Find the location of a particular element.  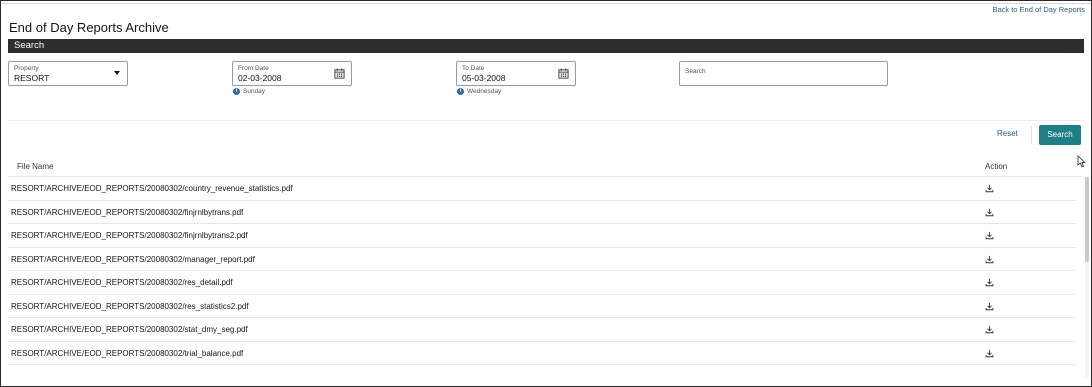

search-input: Search is located at coordinates (783, 73).